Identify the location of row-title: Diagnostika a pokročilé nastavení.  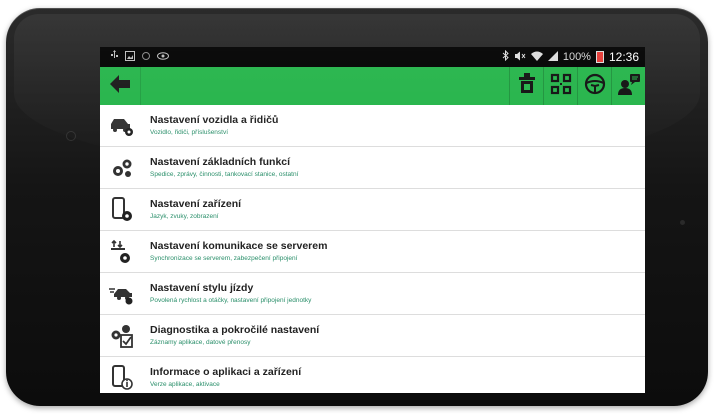
(235, 330).